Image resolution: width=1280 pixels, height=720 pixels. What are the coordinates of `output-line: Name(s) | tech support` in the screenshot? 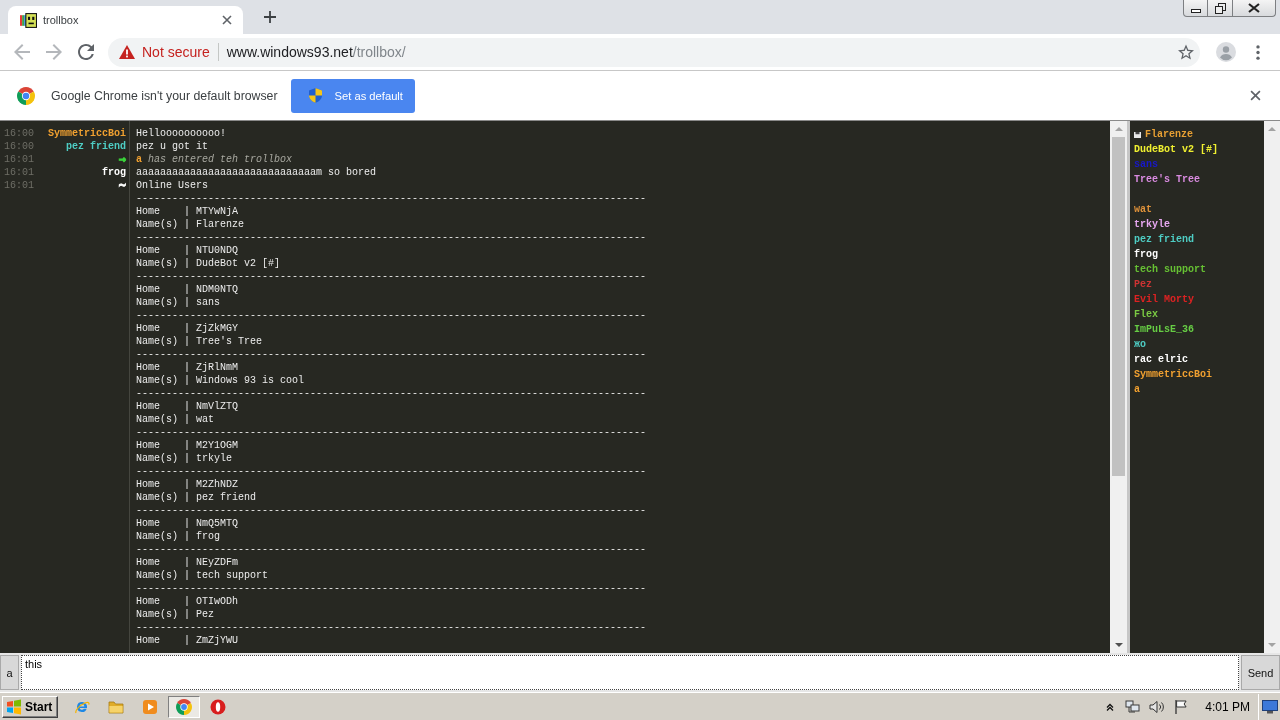 It's located at (202, 575).